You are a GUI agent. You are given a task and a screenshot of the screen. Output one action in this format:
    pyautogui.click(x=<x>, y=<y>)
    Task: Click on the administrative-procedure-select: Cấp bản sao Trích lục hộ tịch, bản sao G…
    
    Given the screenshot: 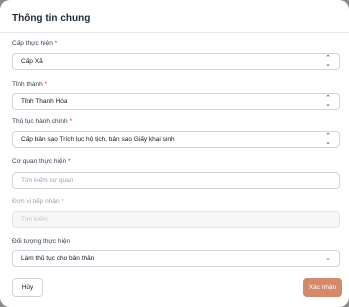 What is the action you would take?
    pyautogui.click(x=176, y=139)
    